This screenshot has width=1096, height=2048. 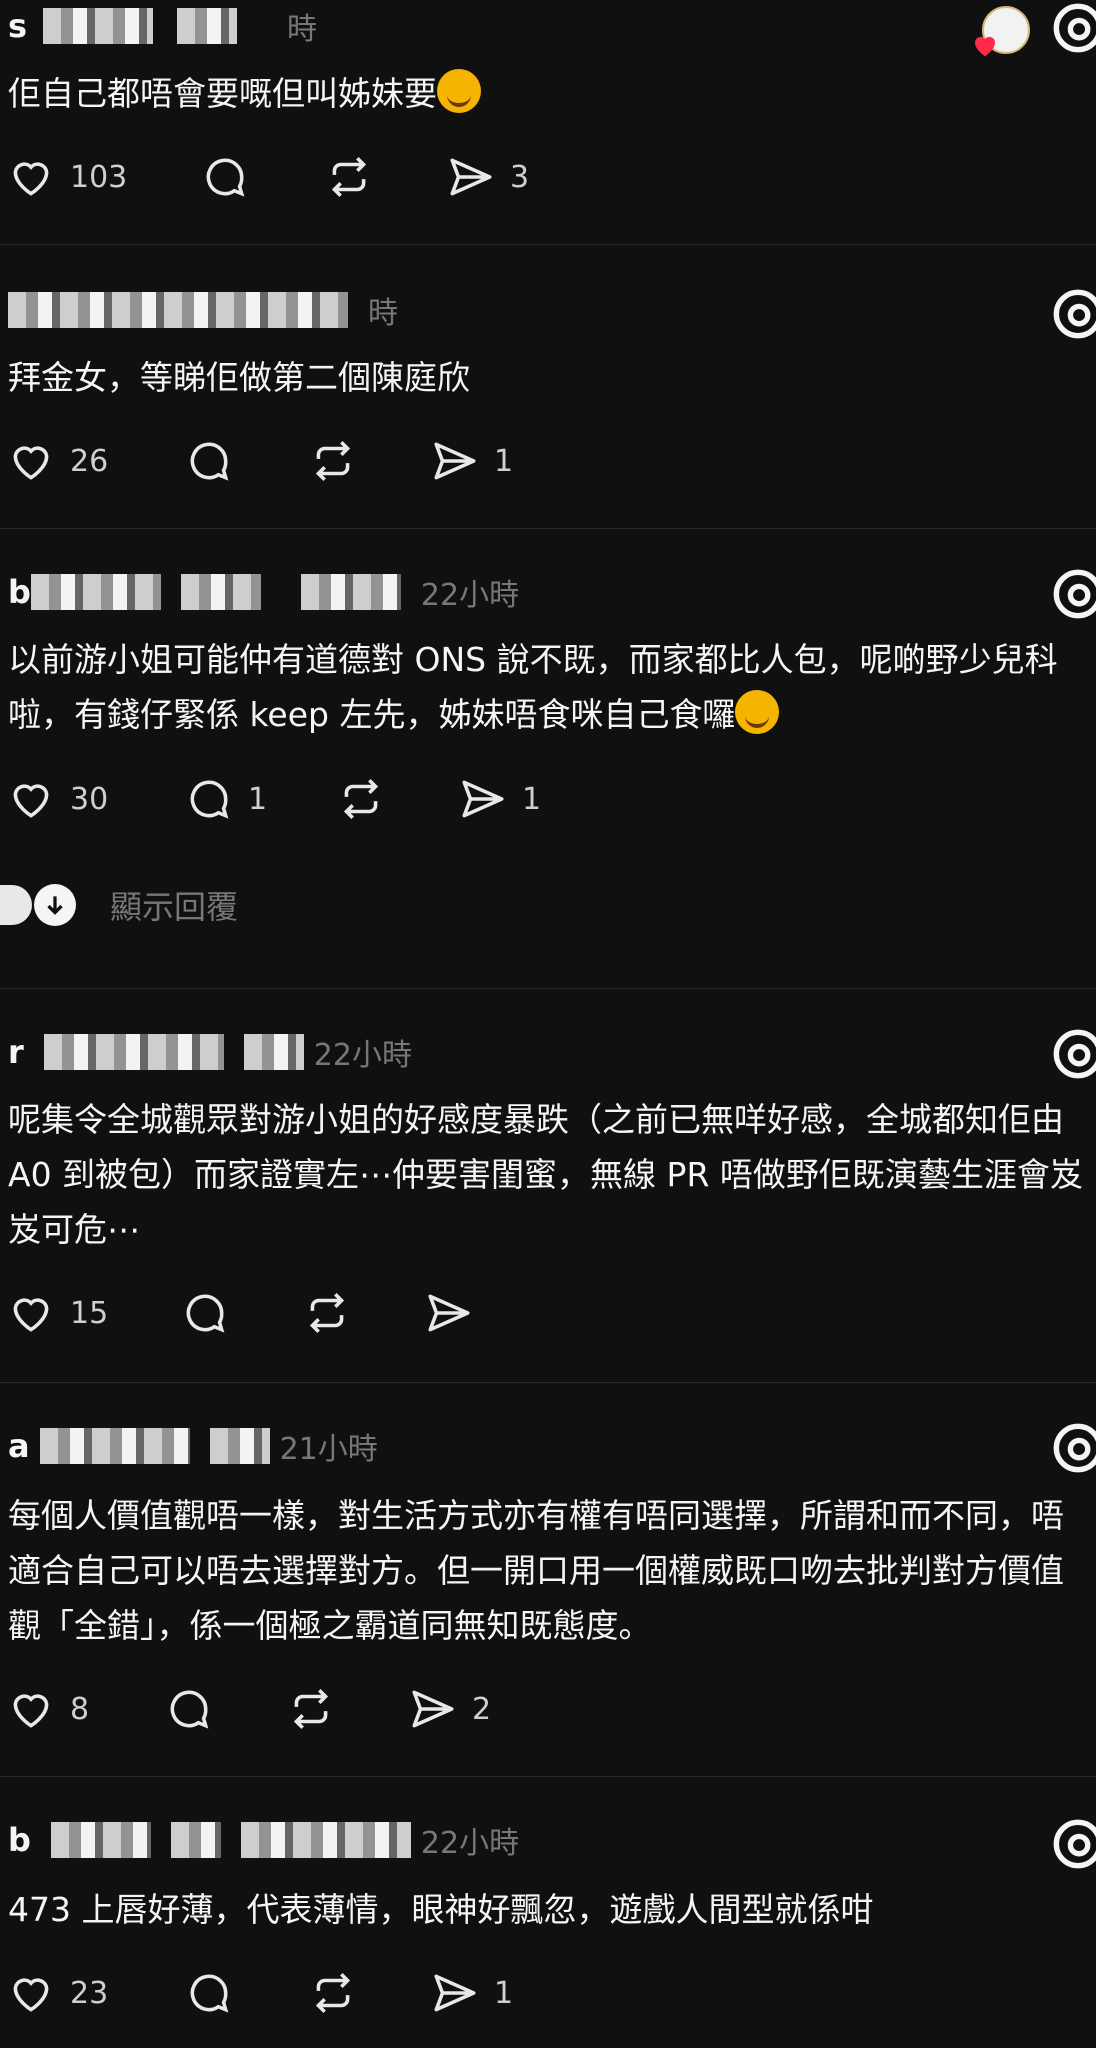 What do you see at coordinates (57, 799) in the screenshot?
I see `like-button: 30` at bounding box center [57, 799].